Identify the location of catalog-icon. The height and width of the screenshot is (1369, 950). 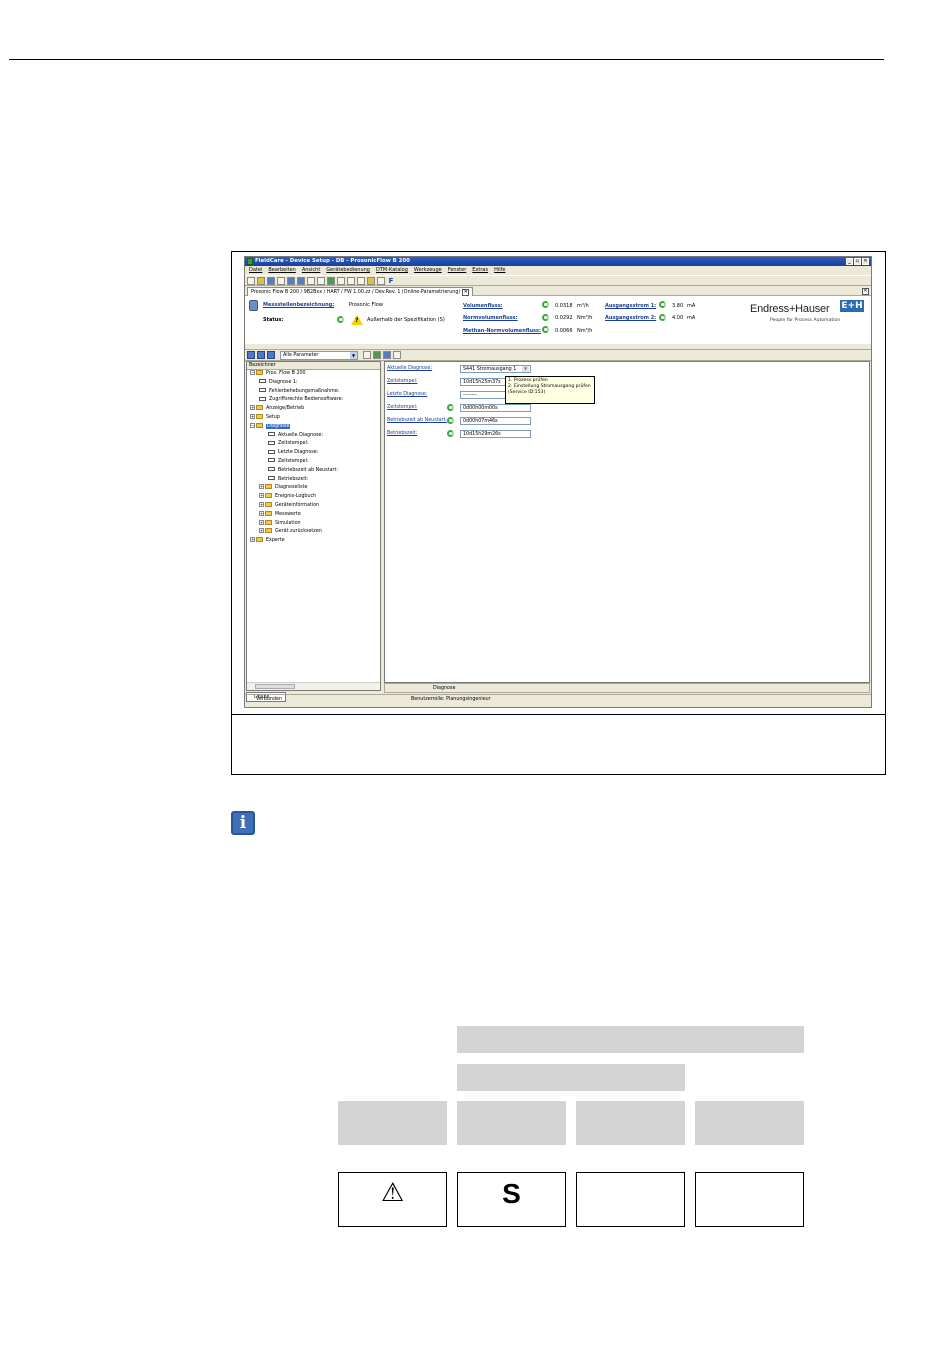
(381, 281).